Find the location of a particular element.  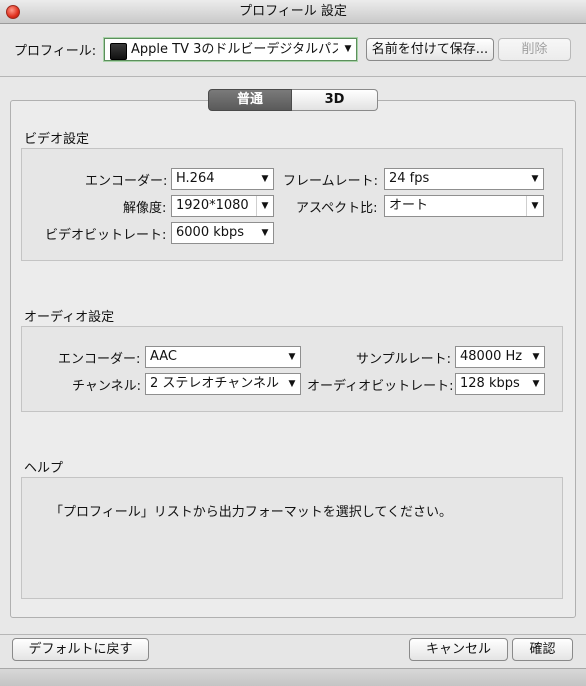

aspect-ratio-label: アスペクト比: is located at coordinates (337, 208).